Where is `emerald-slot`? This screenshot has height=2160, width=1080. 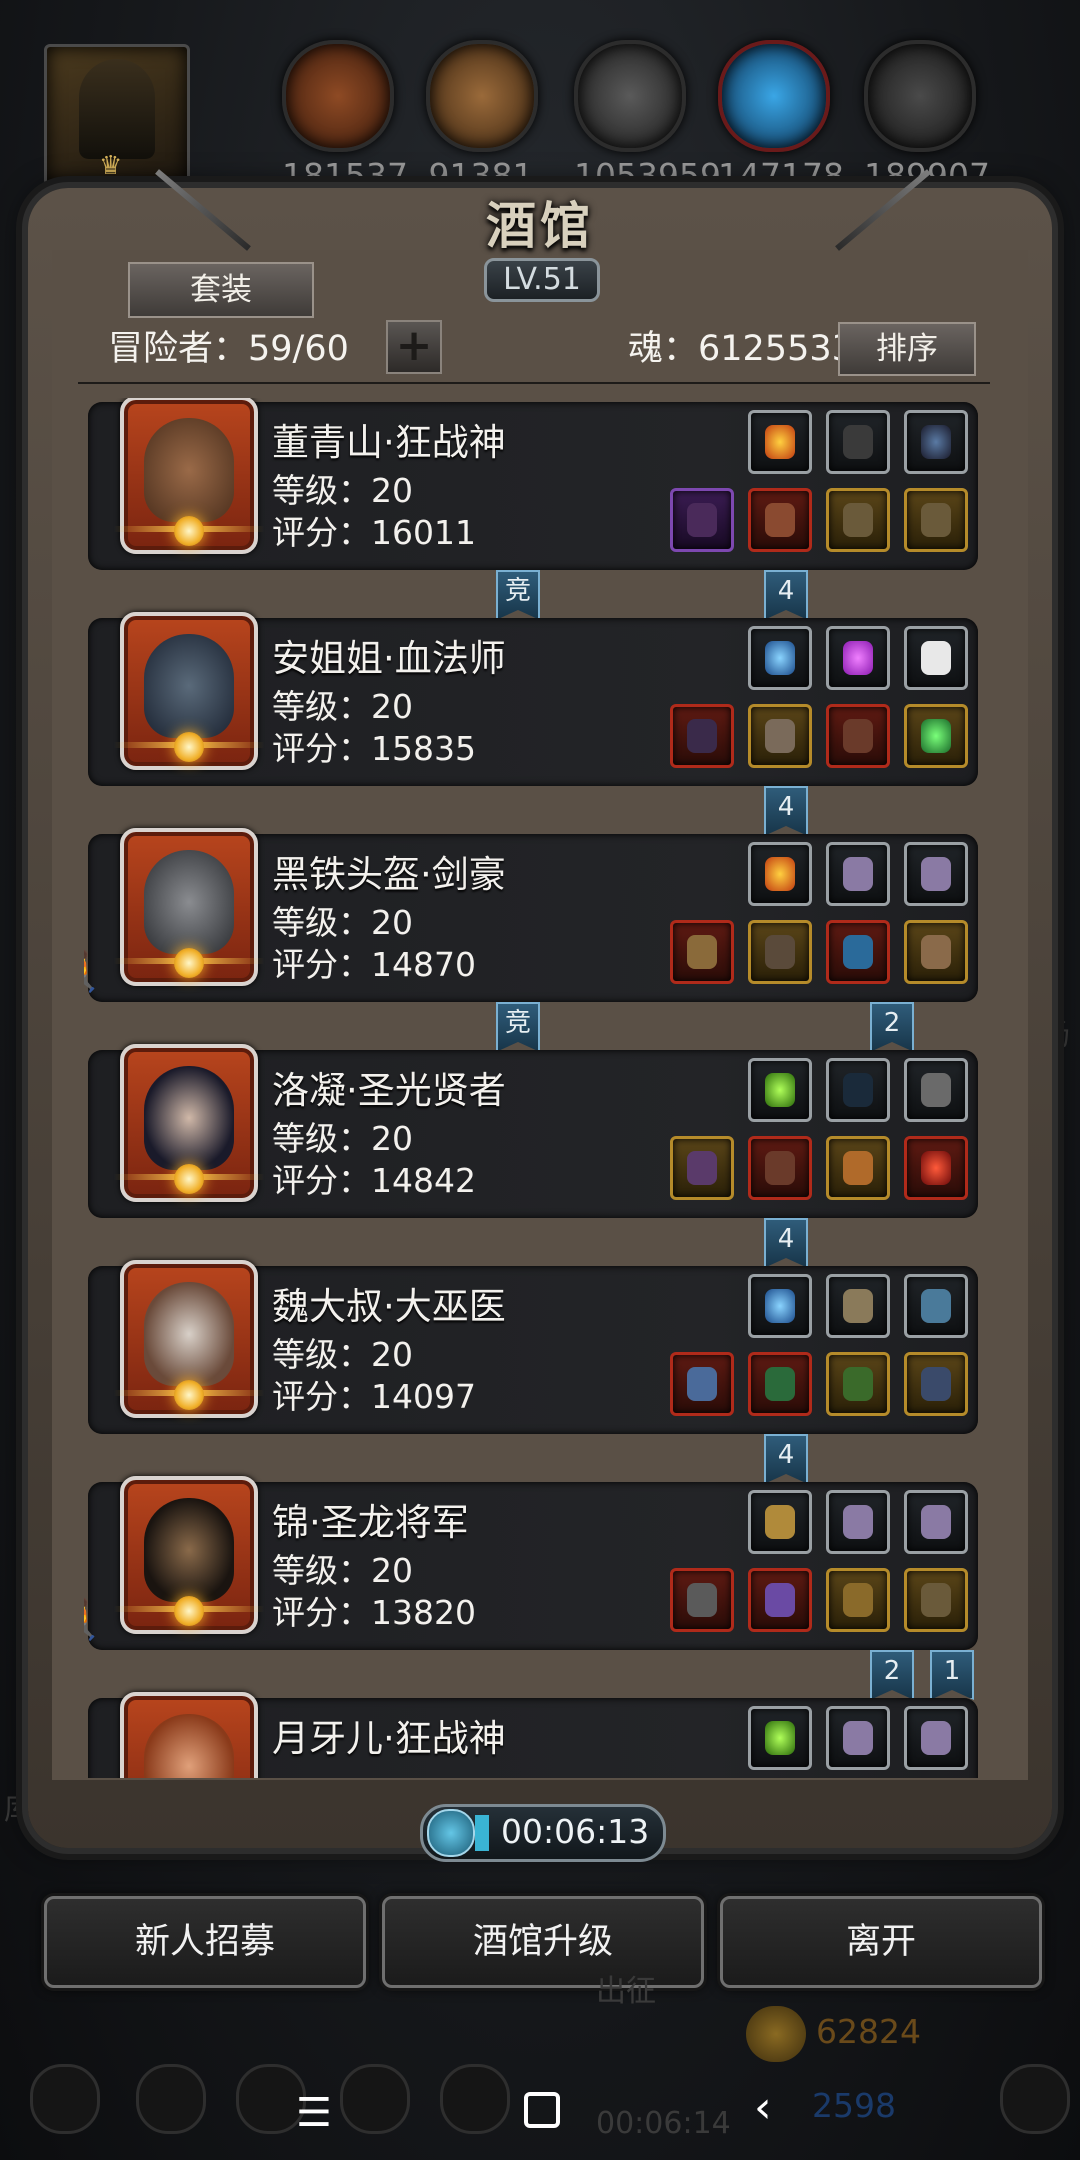 emerald-slot is located at coordinates (936, 736).